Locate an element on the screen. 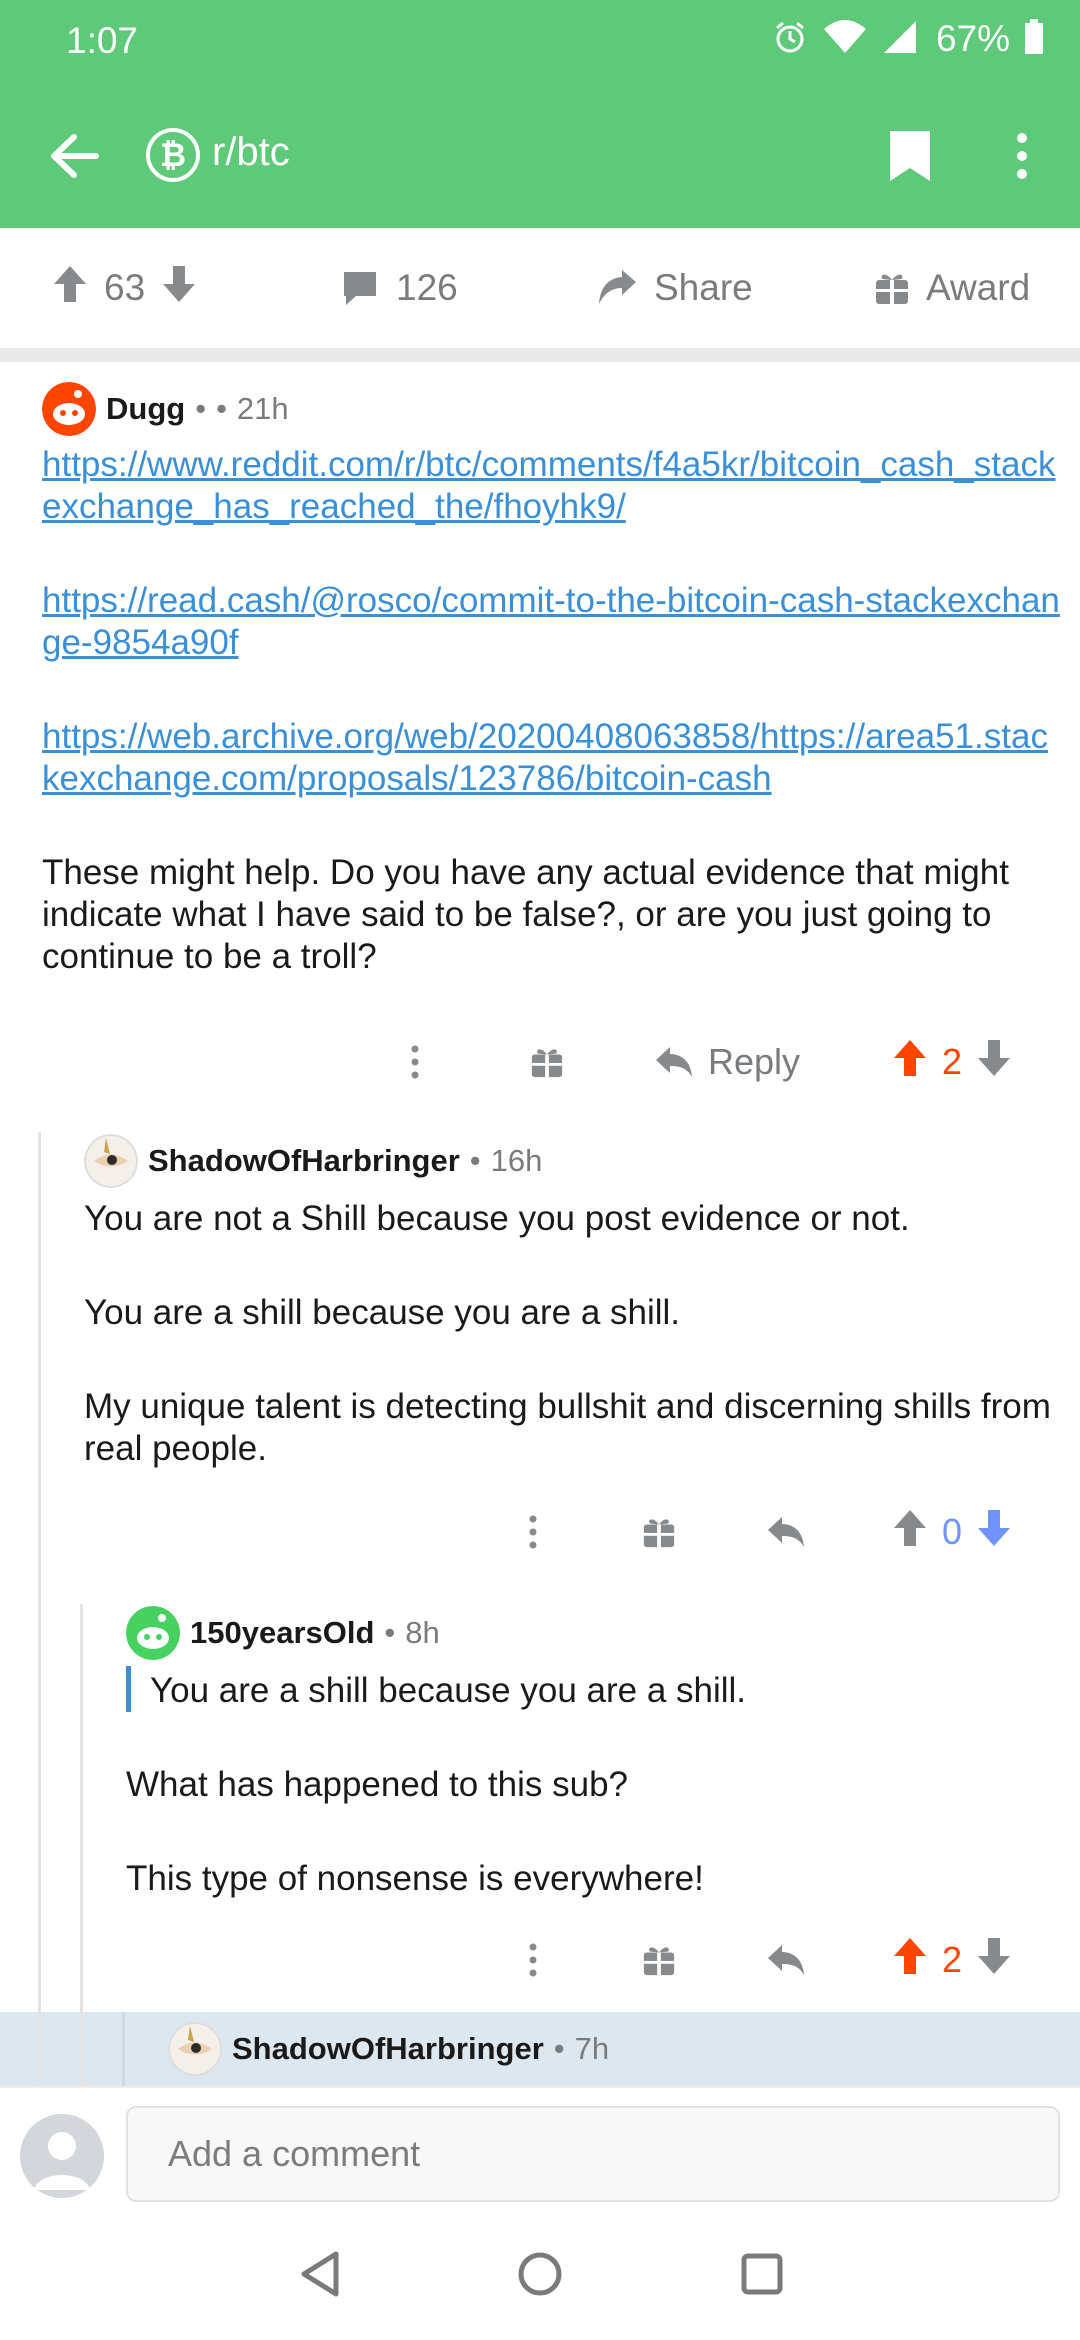  quote-bar is located at coordinates (128, 1689).